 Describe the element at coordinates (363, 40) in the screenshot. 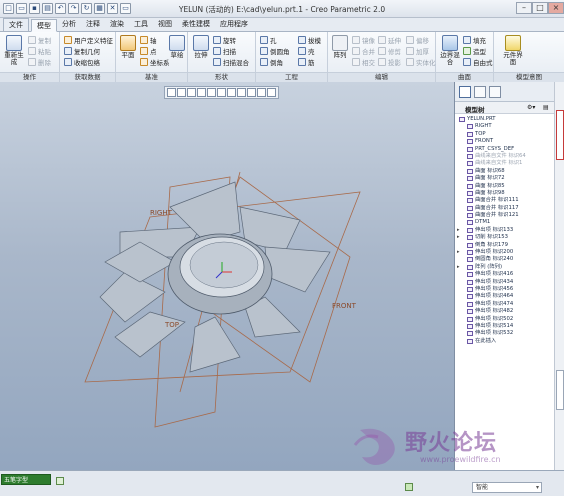

I see `mirror-button: 镜像` at that location.